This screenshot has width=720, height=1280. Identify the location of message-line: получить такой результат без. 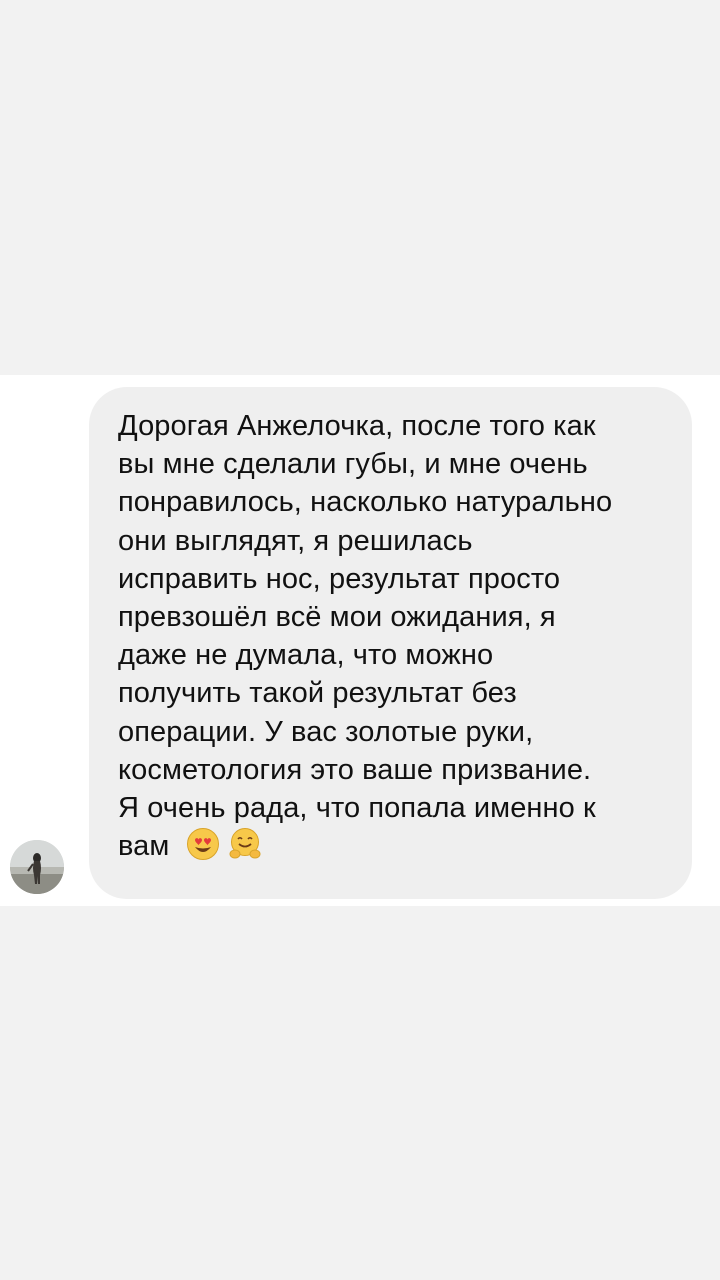
(317, 693).